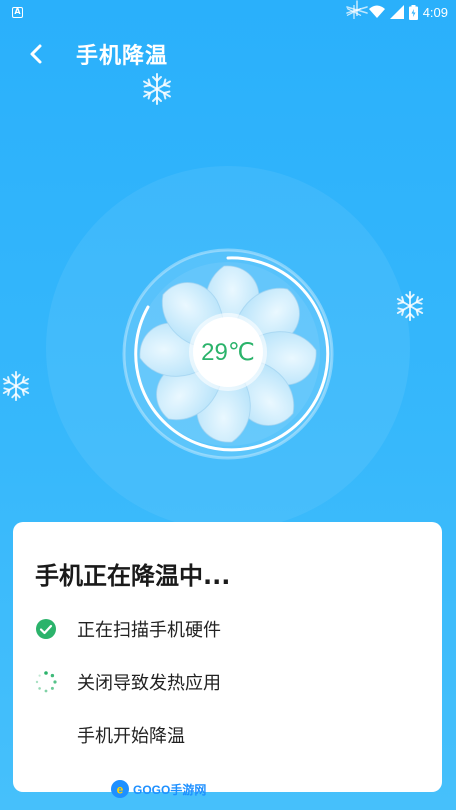  Describe the element at coordinates (228, 352) in the screenshot. I see `temperature-value: 29℃` at that location.